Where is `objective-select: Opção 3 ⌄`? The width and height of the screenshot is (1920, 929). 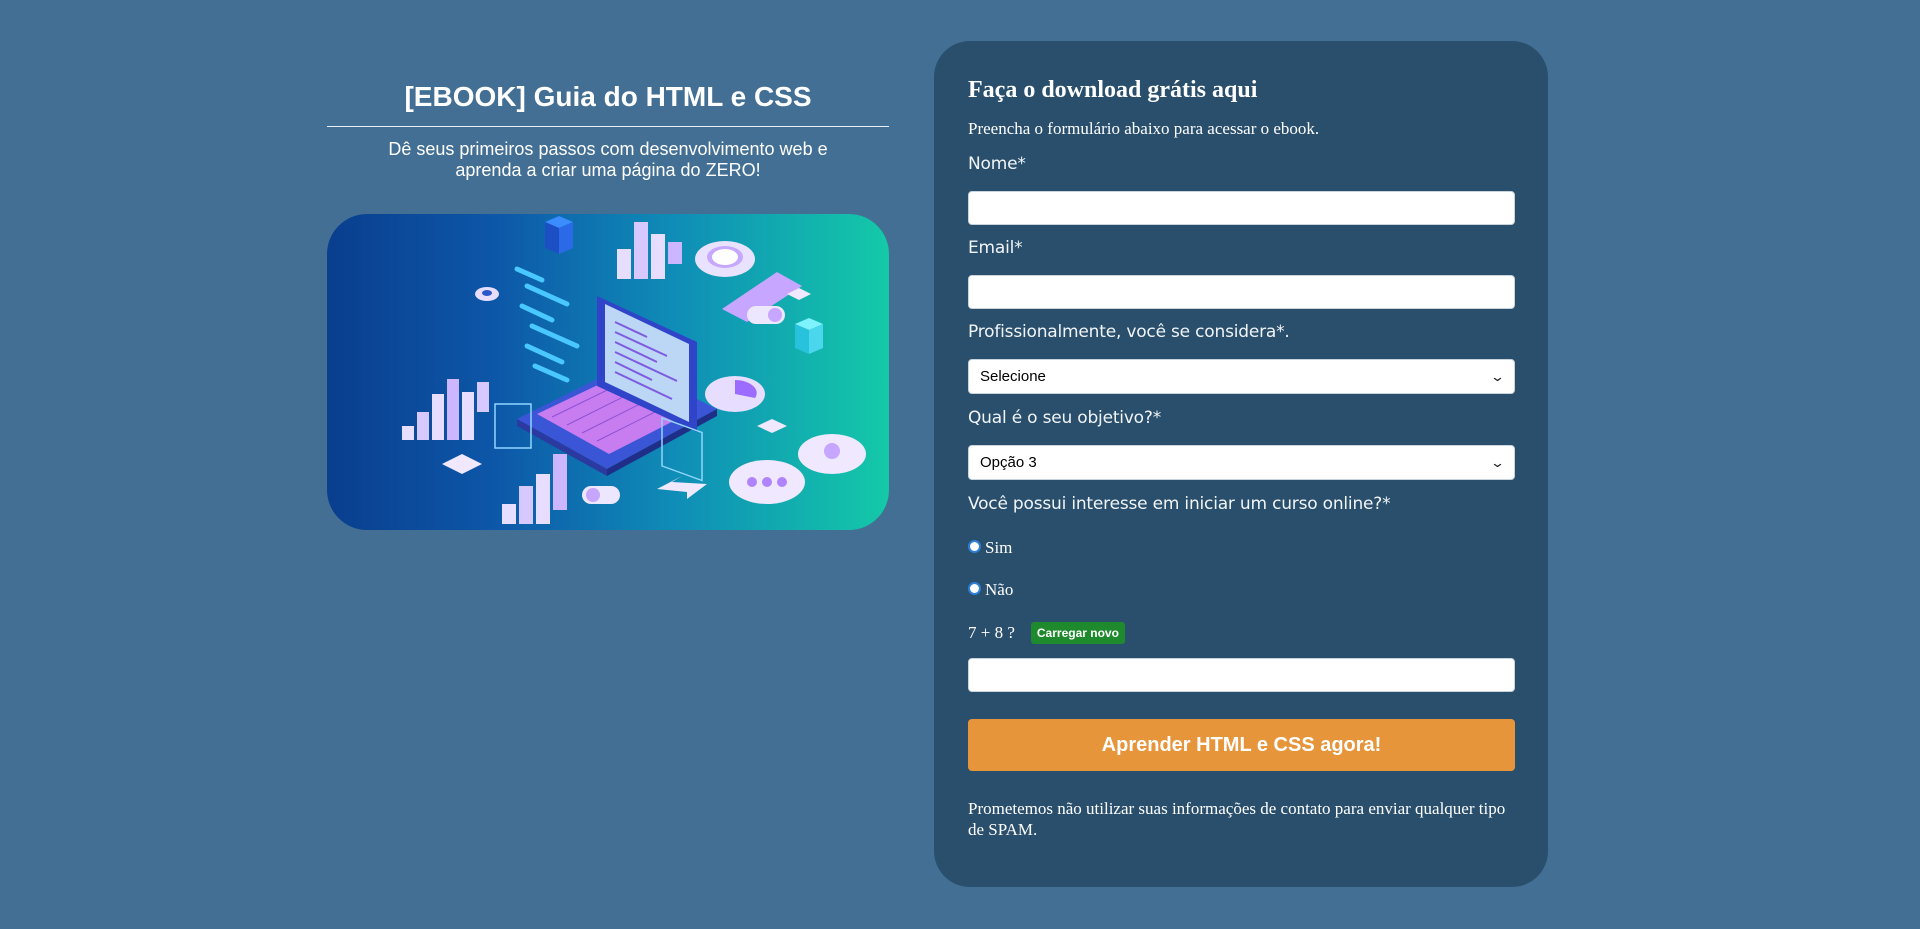 objective-select: Opção 3 ⌄ is located at coordinates (1241, 462).